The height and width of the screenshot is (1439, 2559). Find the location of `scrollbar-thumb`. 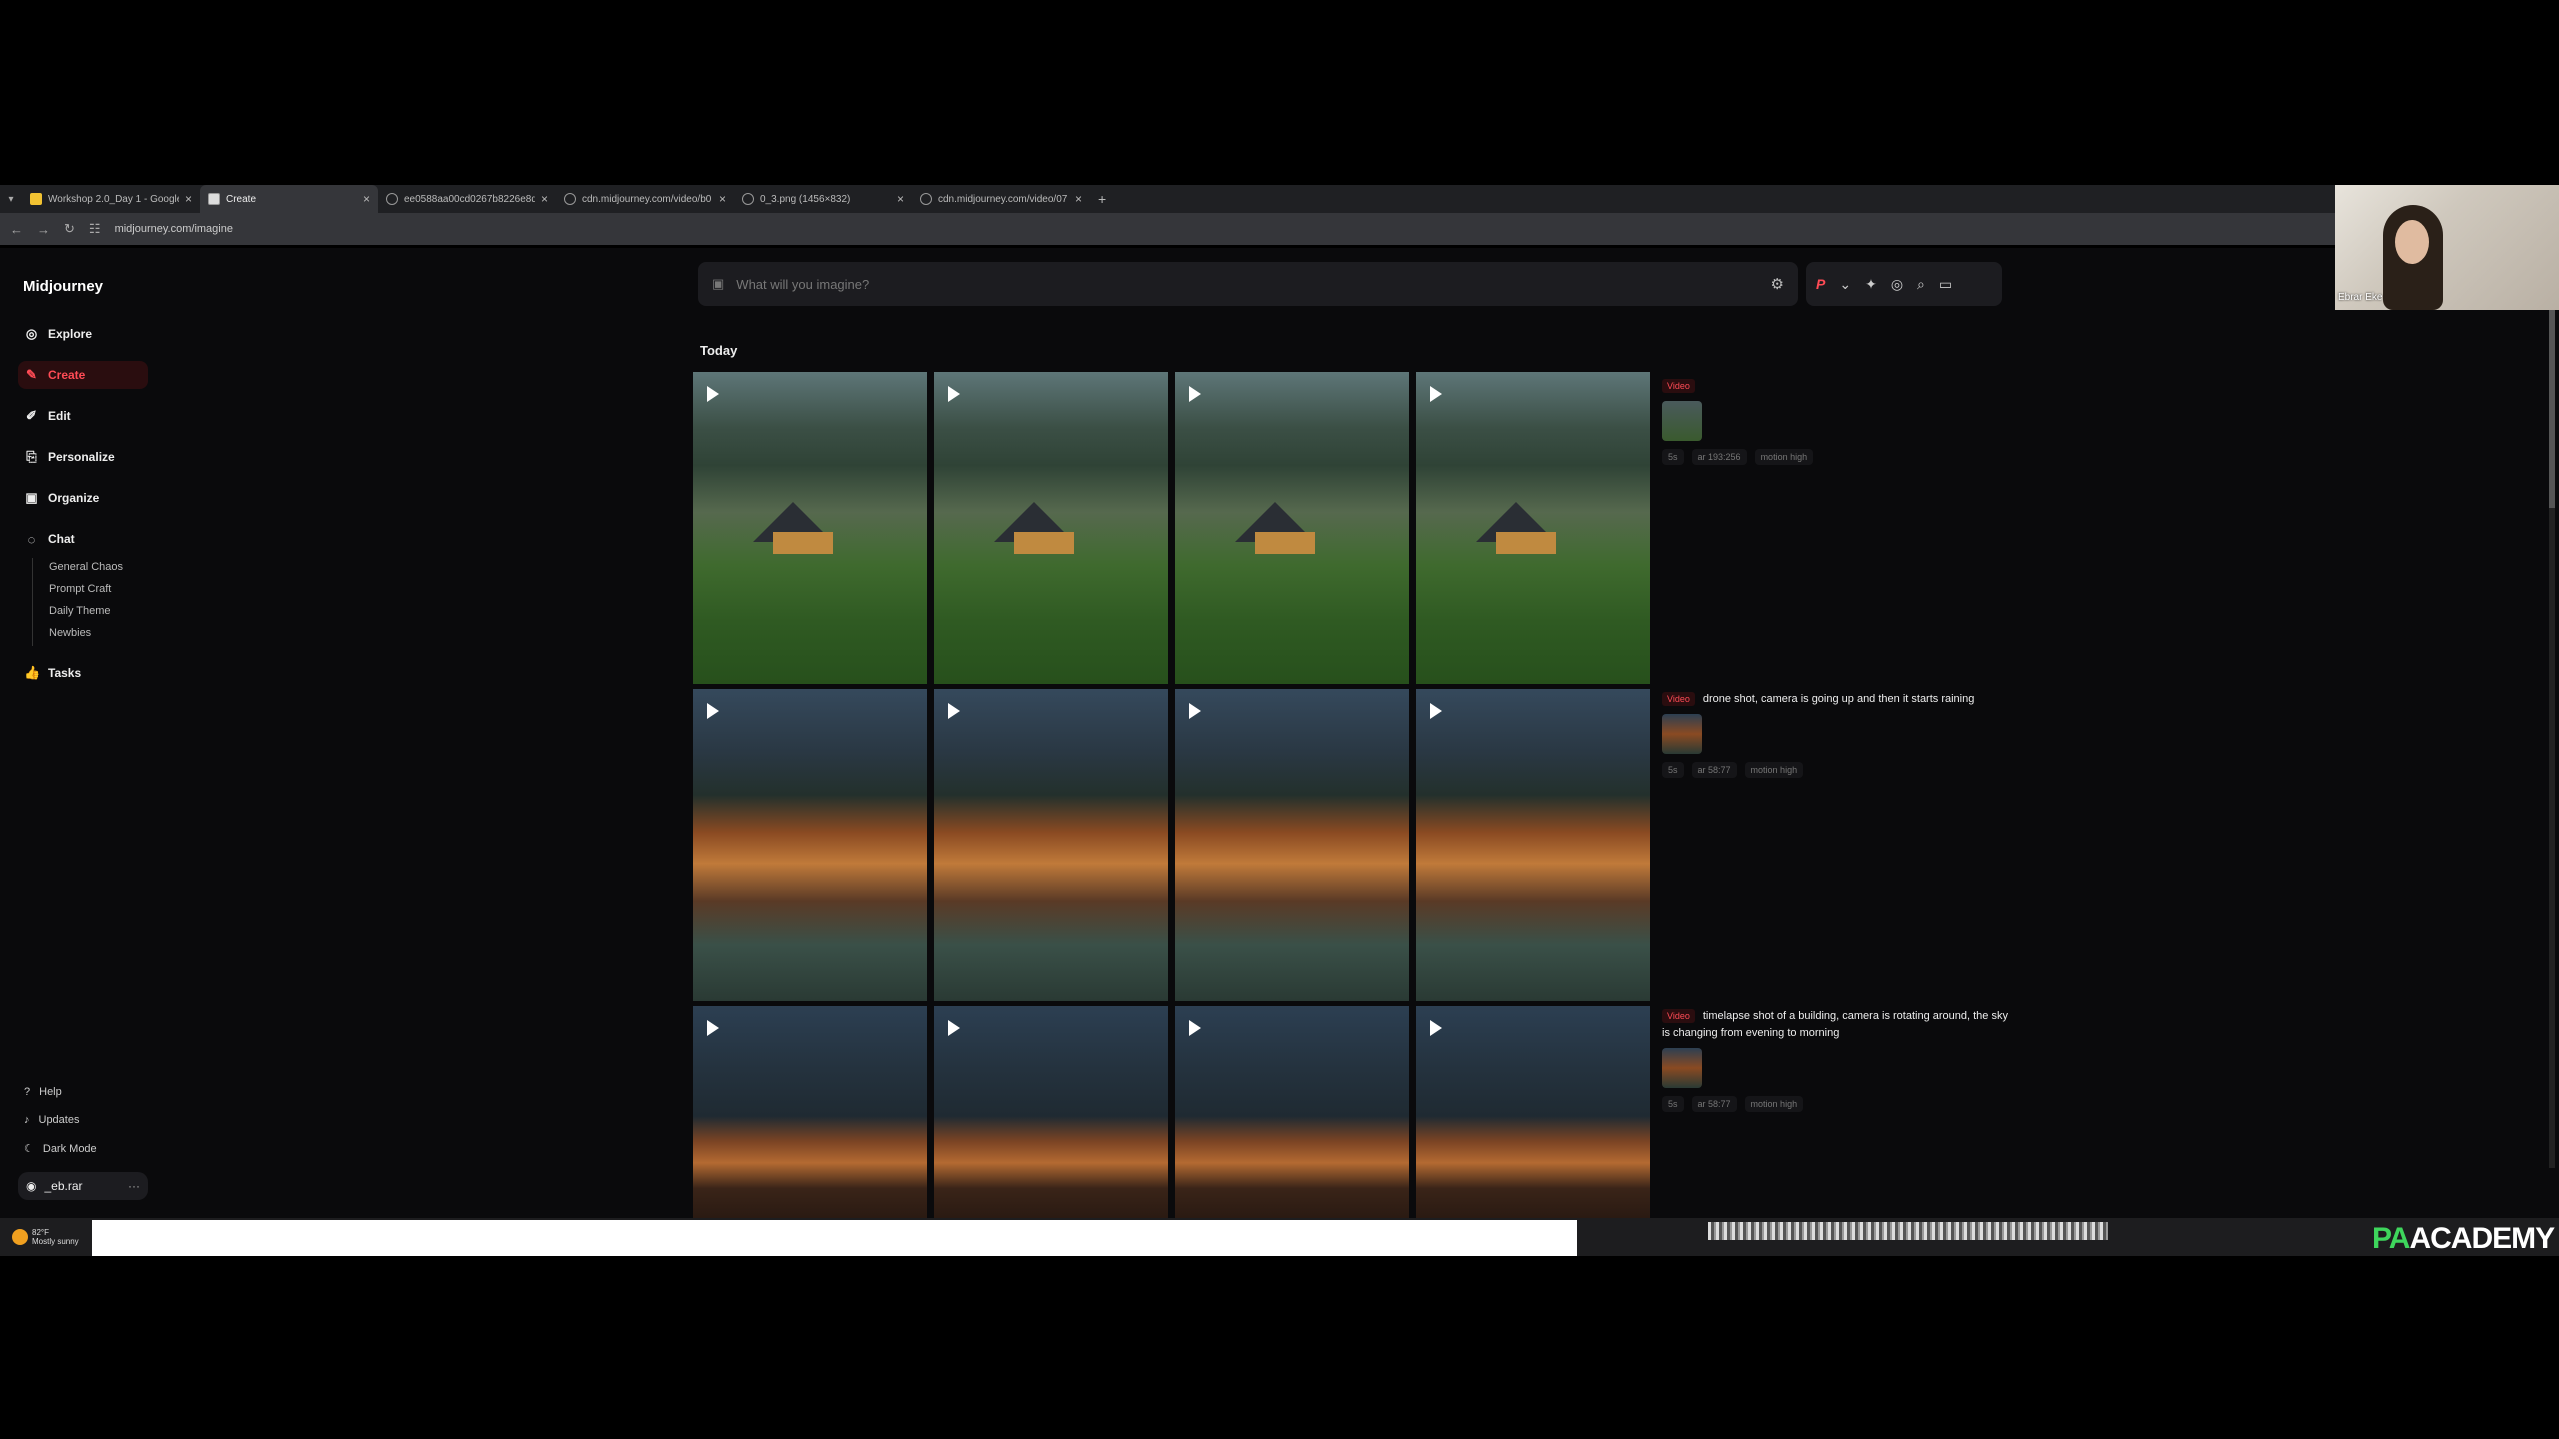

scrollbar-thumb is located at coordinates (2552, 408).